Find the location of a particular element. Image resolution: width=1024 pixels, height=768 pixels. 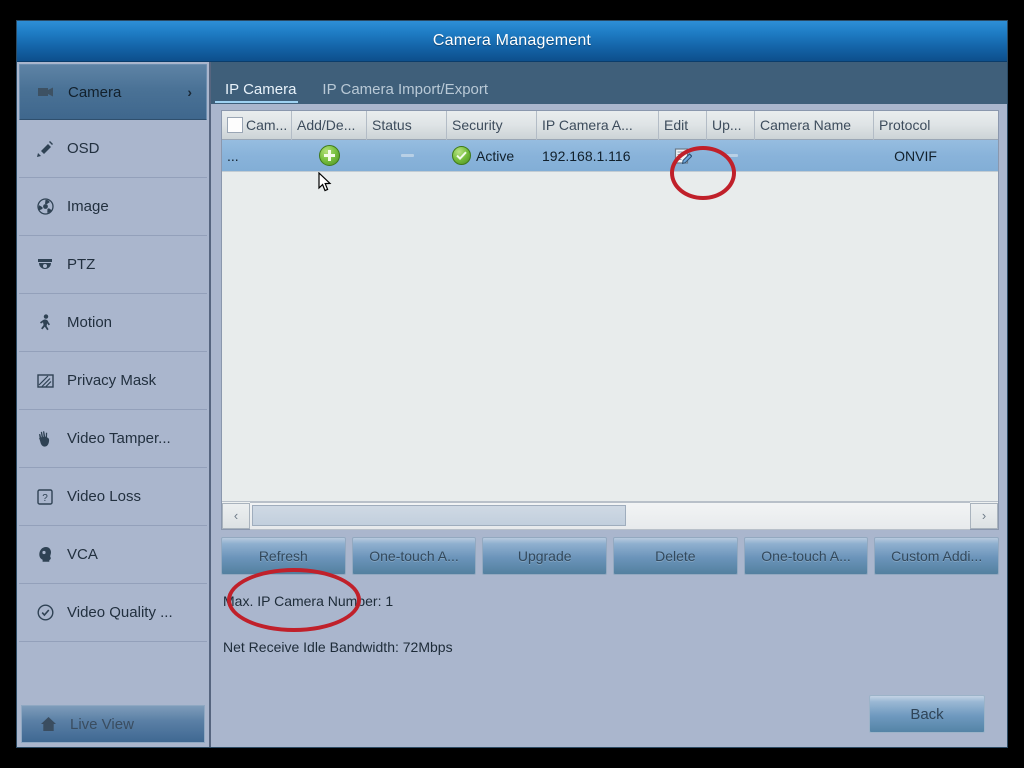

column-header-status: Status is located at coordinates (407, 125).